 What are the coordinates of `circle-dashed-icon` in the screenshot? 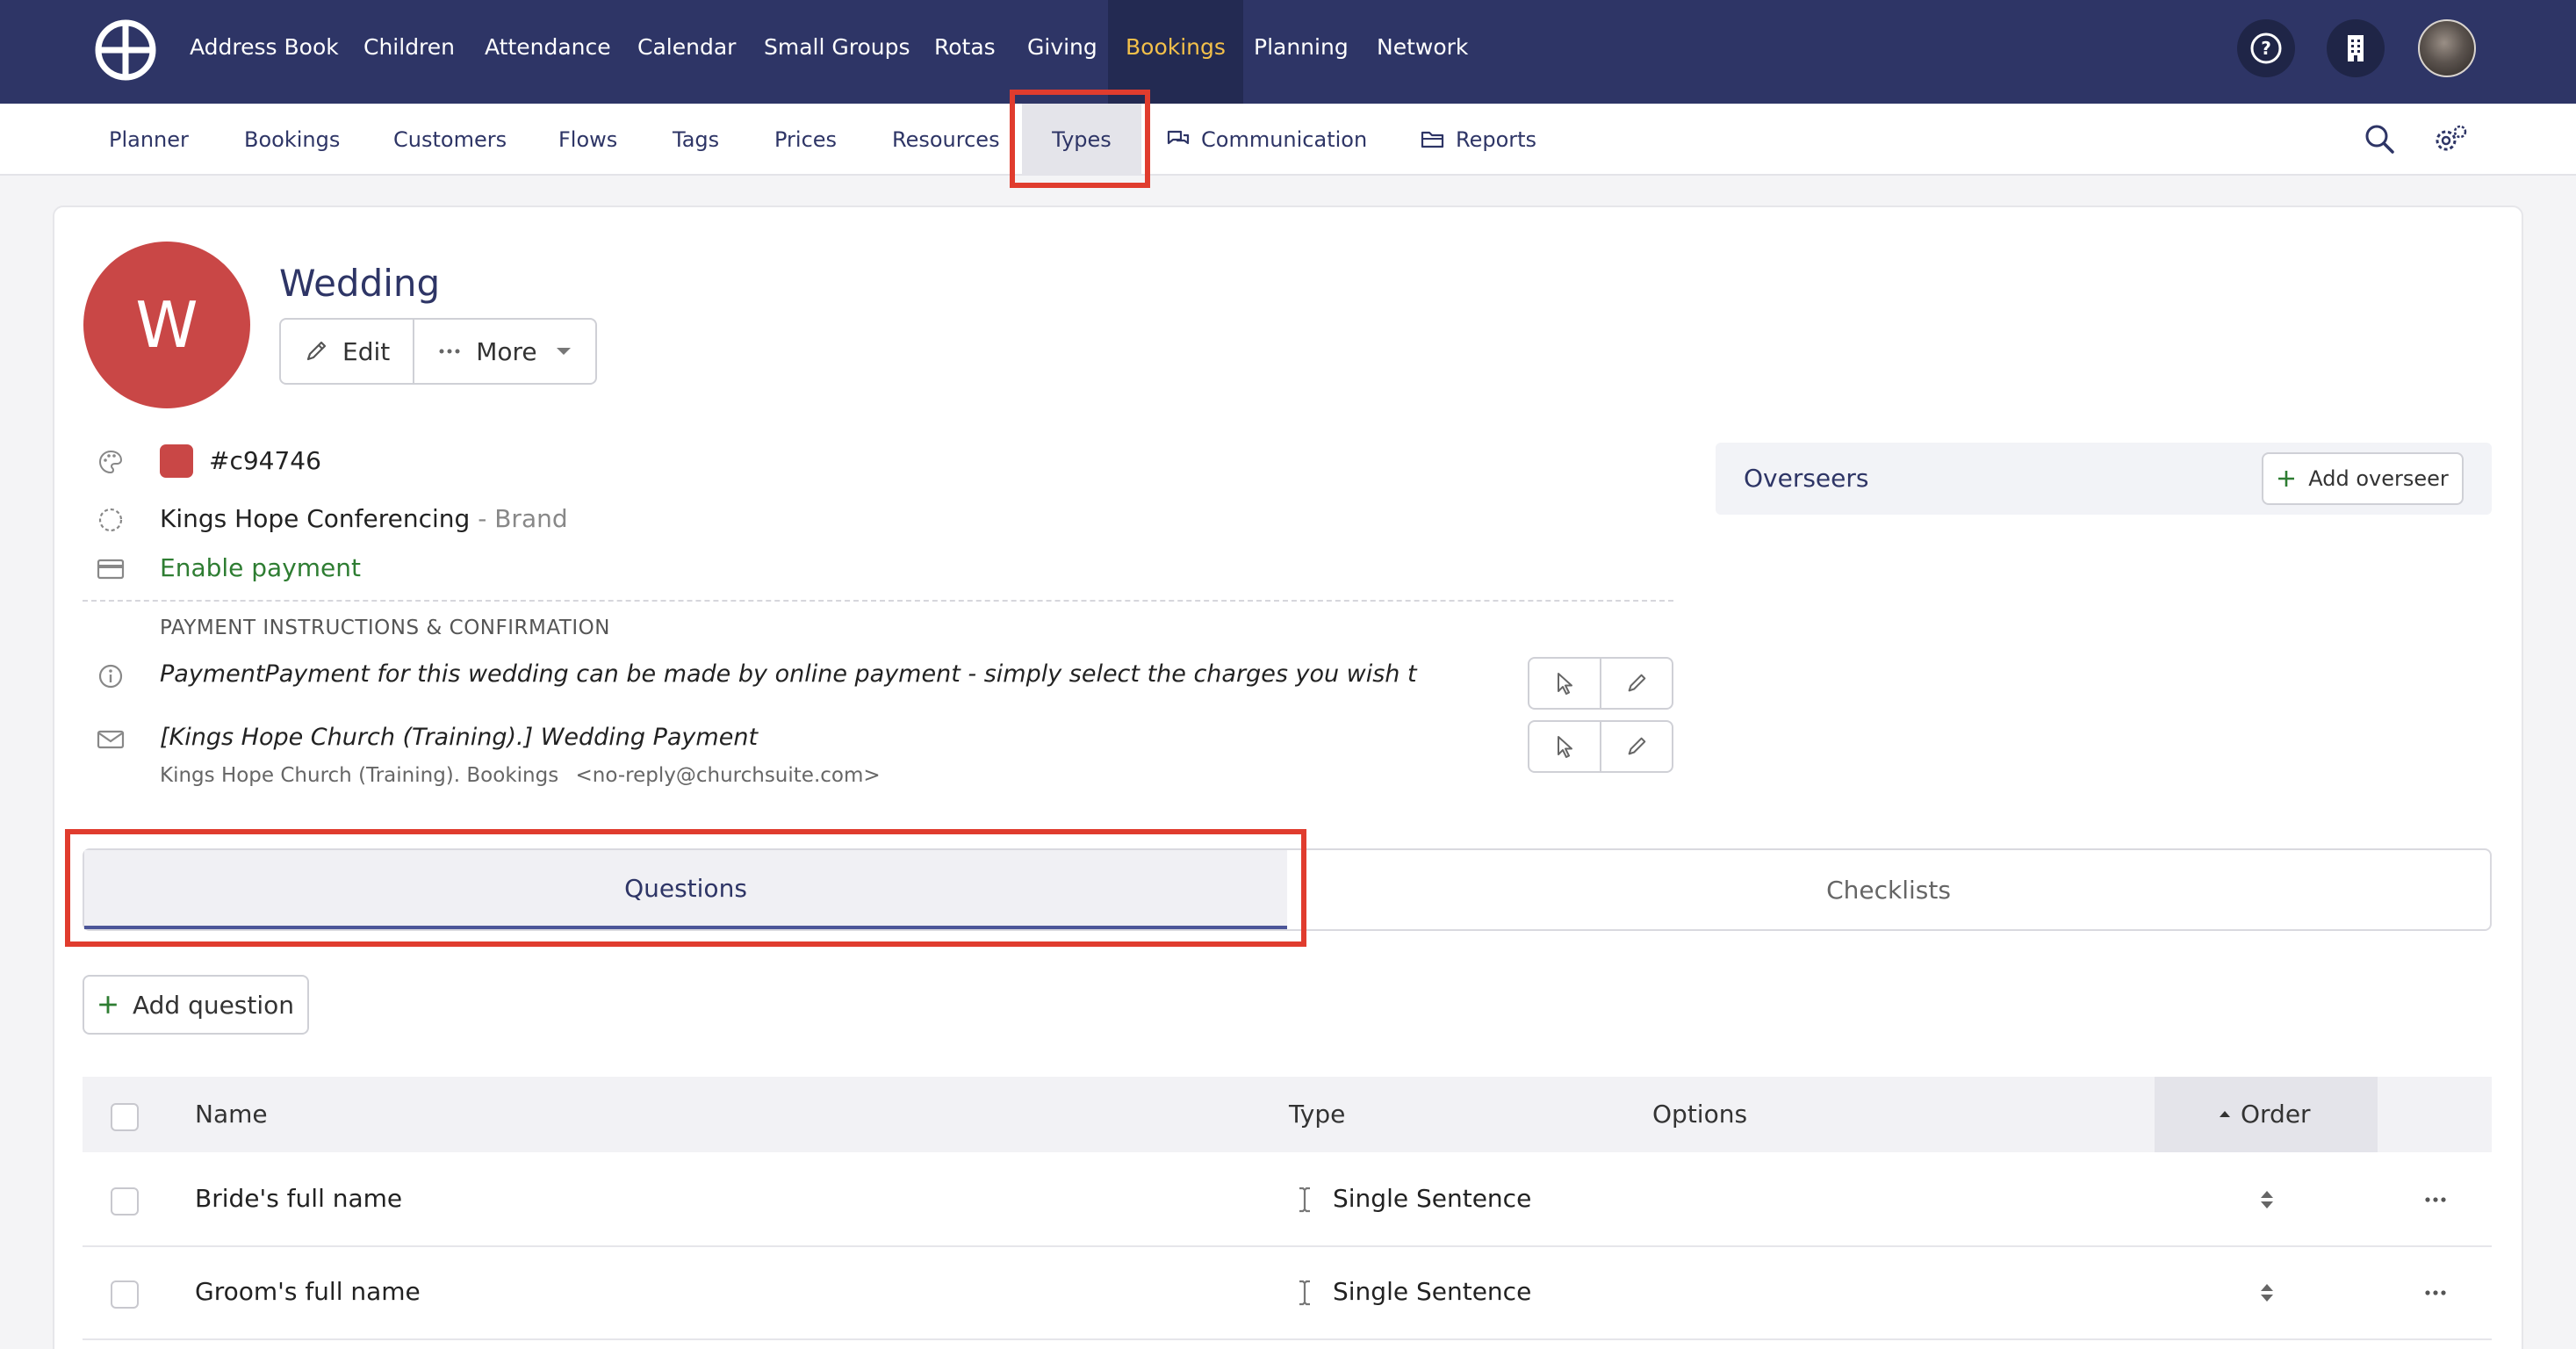 It's located at (111, 520).